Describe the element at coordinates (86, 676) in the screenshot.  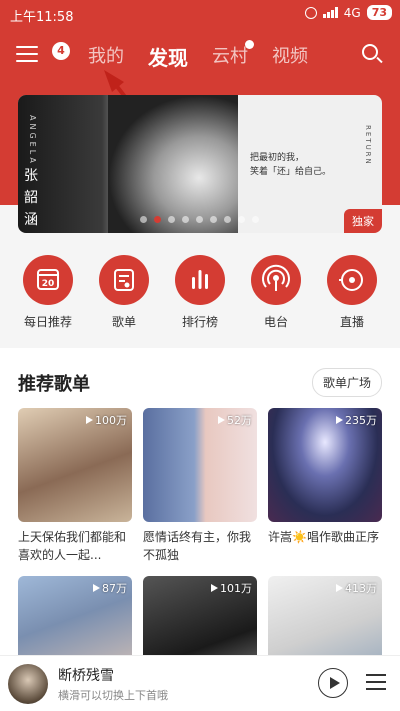
I see `song-title: 断桥残雪` at that location.